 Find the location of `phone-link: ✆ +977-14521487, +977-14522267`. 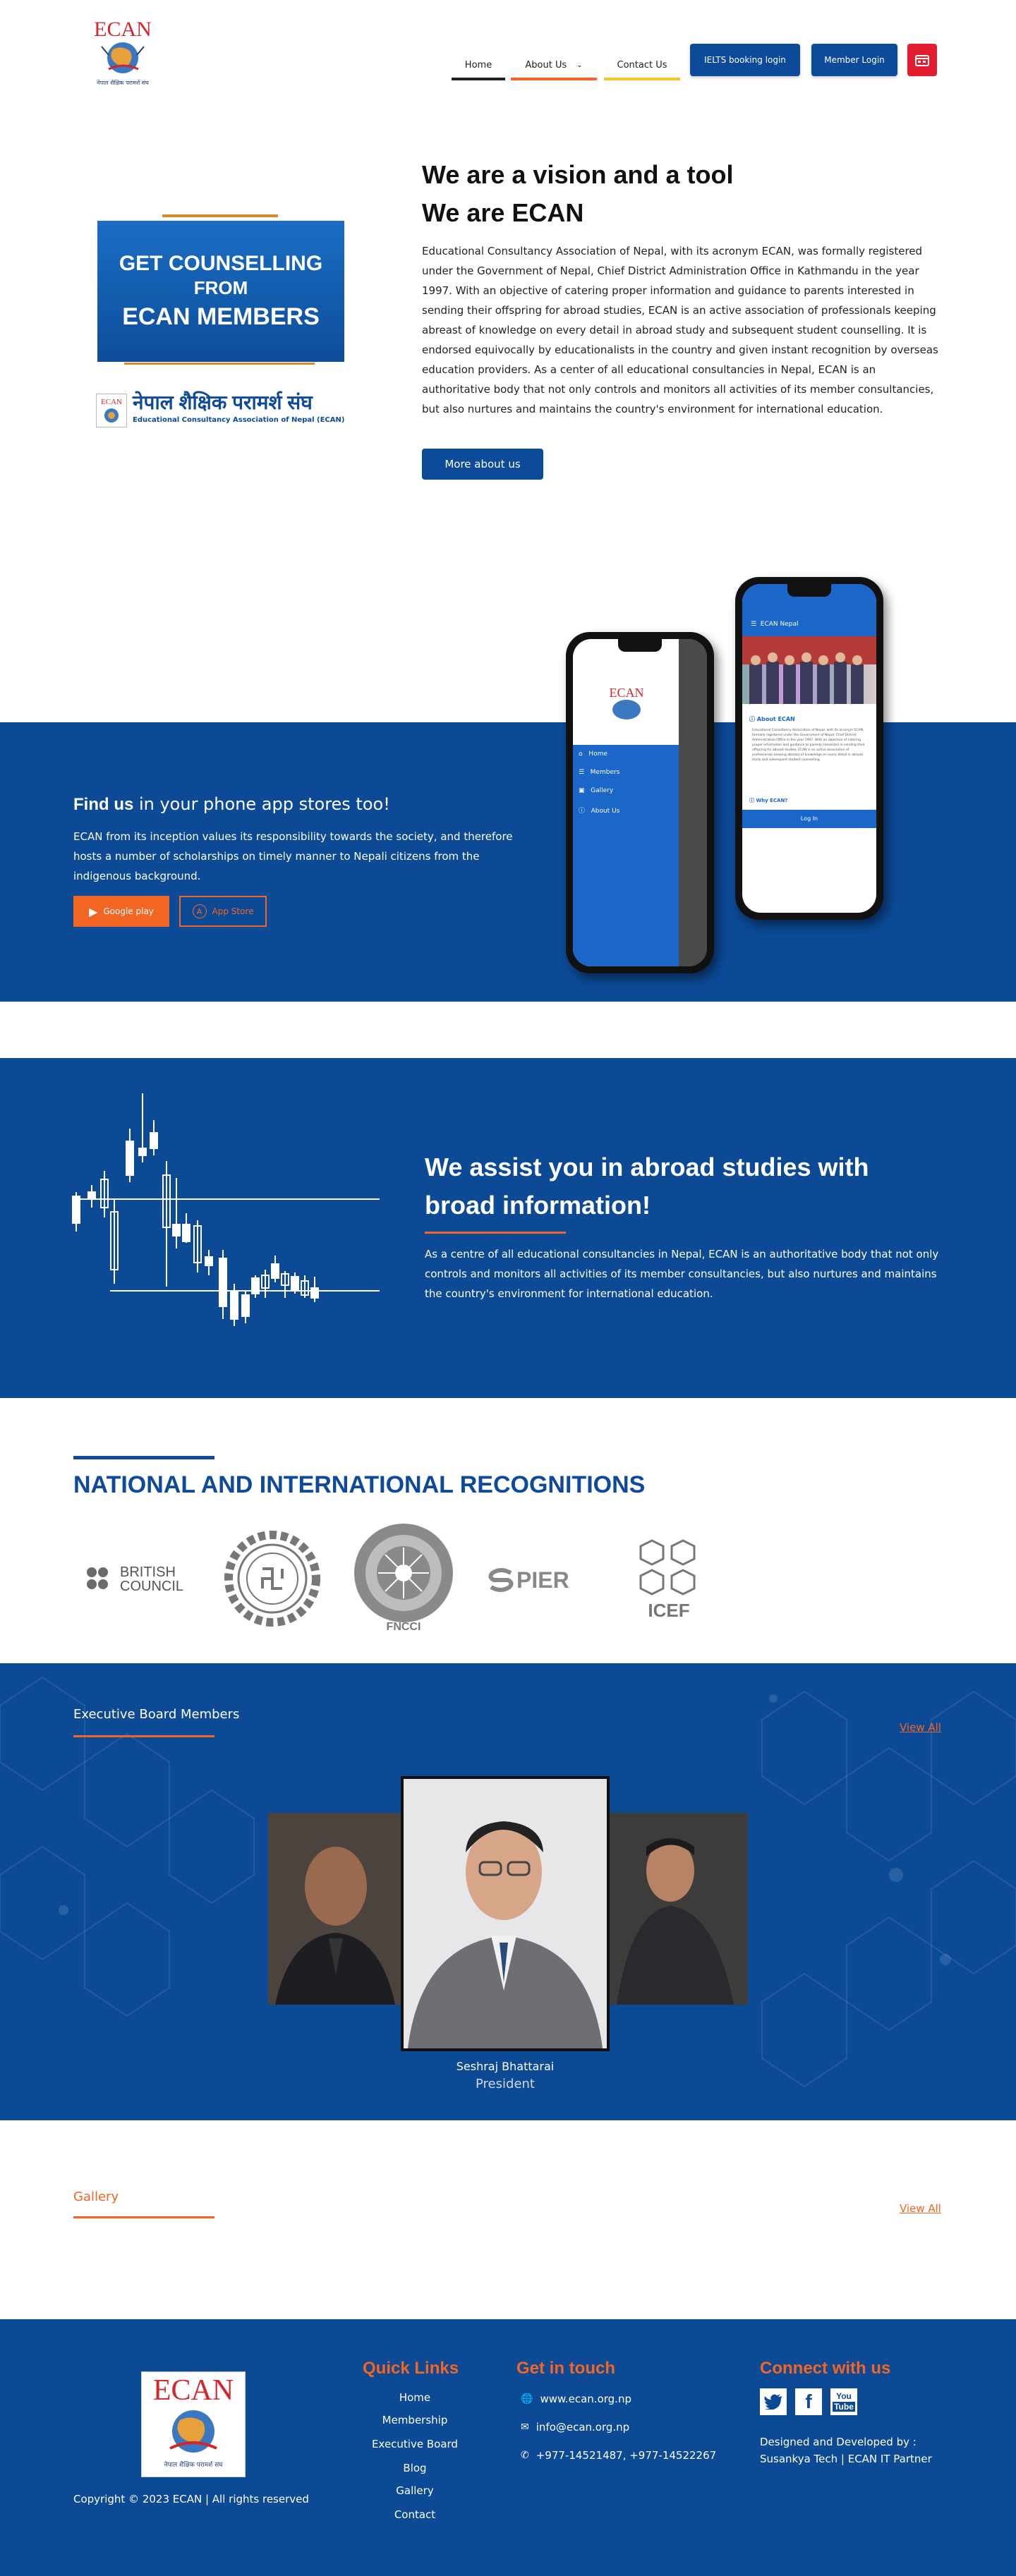

phone-link: ✆ +977-14521487, +977-14522267 is located at coordinates (618, 2455).